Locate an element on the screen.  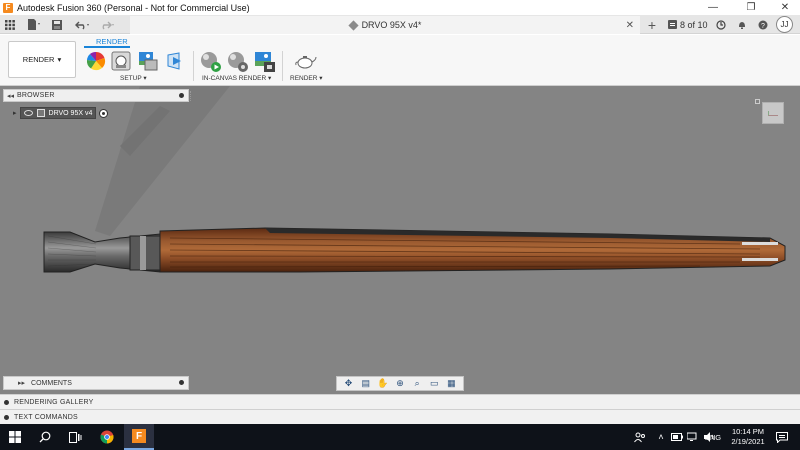
search-icon is located at coordinates (45, 437).